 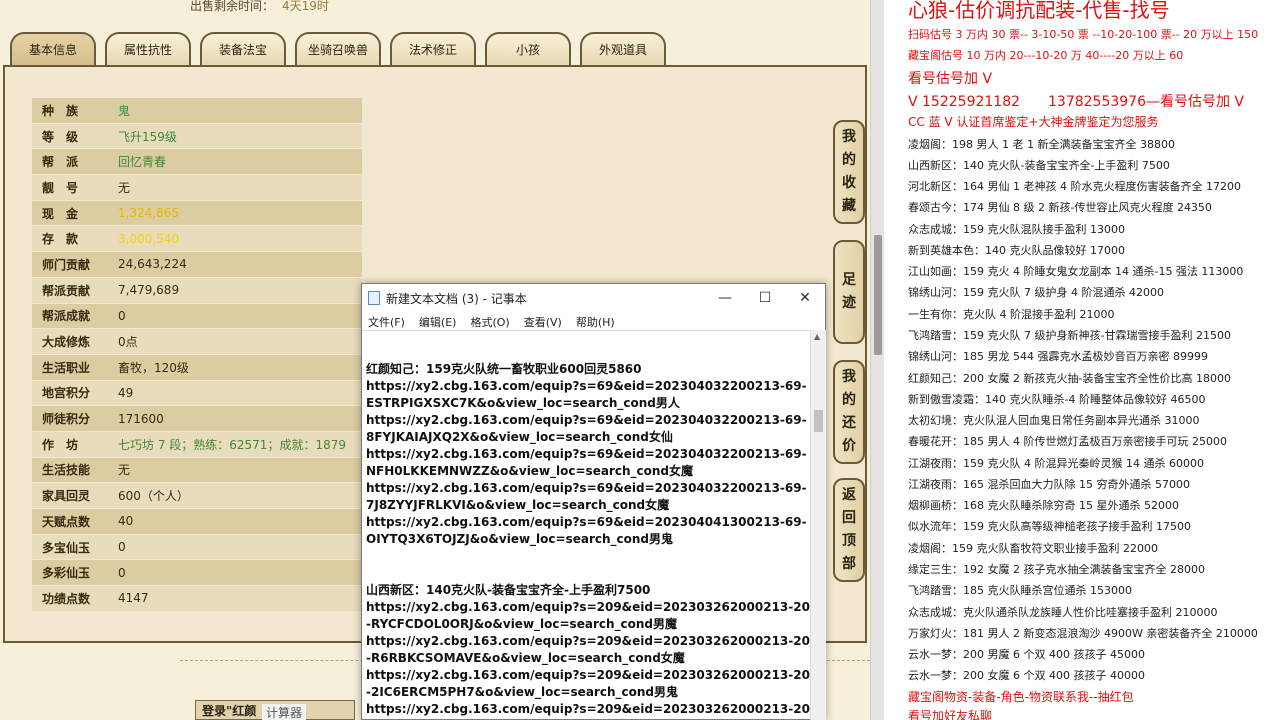 What do you see at coordinates (197, 599) in the screenshot?
I see `info-row: 功绩点数 4147` at bounding box center [197, 599].